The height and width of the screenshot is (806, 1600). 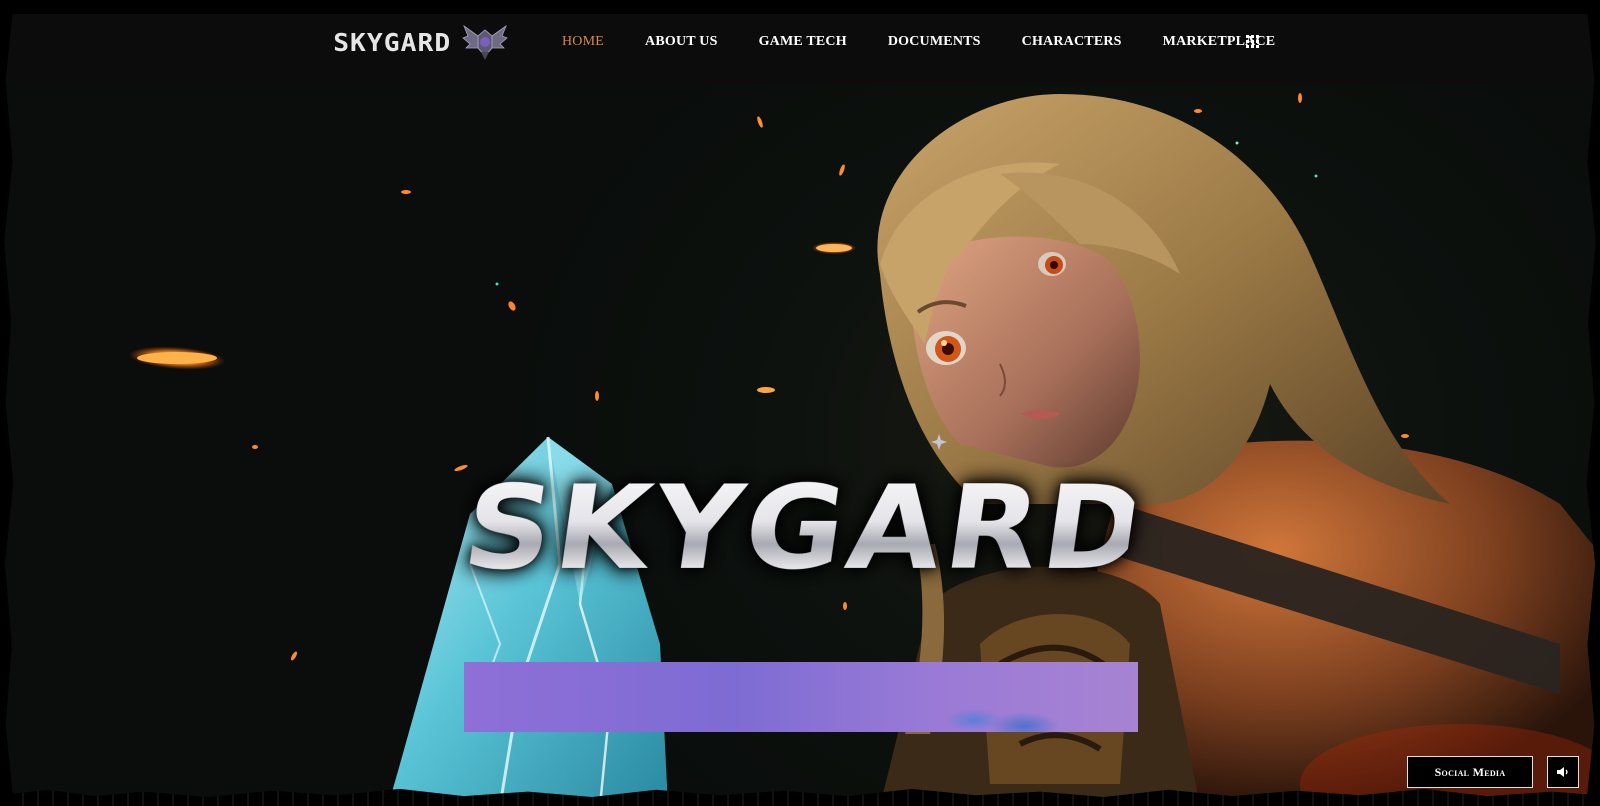 What do you see at coordinates (801, 697) in the screenshot?
I see `video-thumbnail` at bounding box center [801, 697].